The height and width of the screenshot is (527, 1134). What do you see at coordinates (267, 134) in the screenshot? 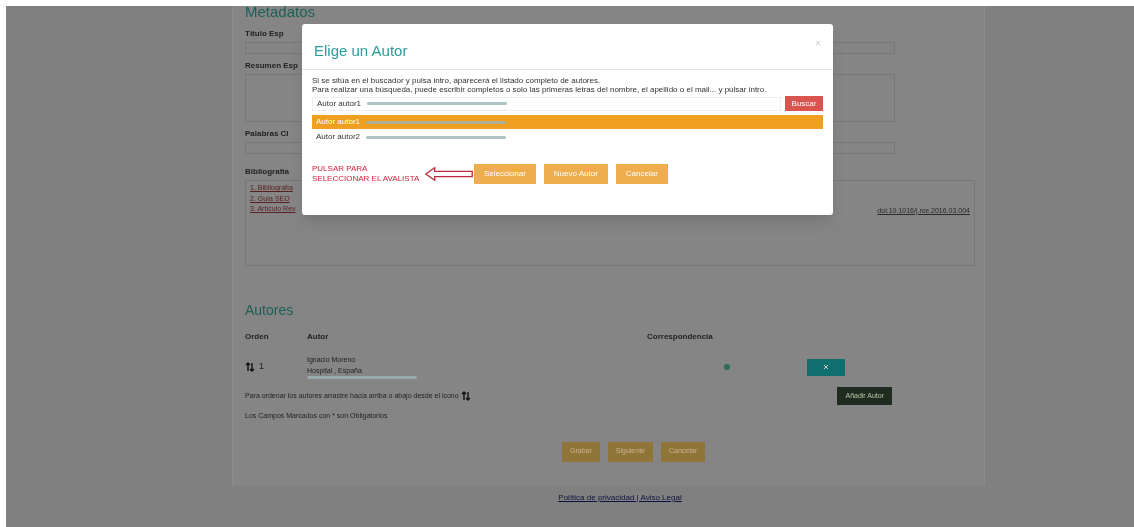
I see `field-label: Palabras Cl` at bounding box center [267, 134].